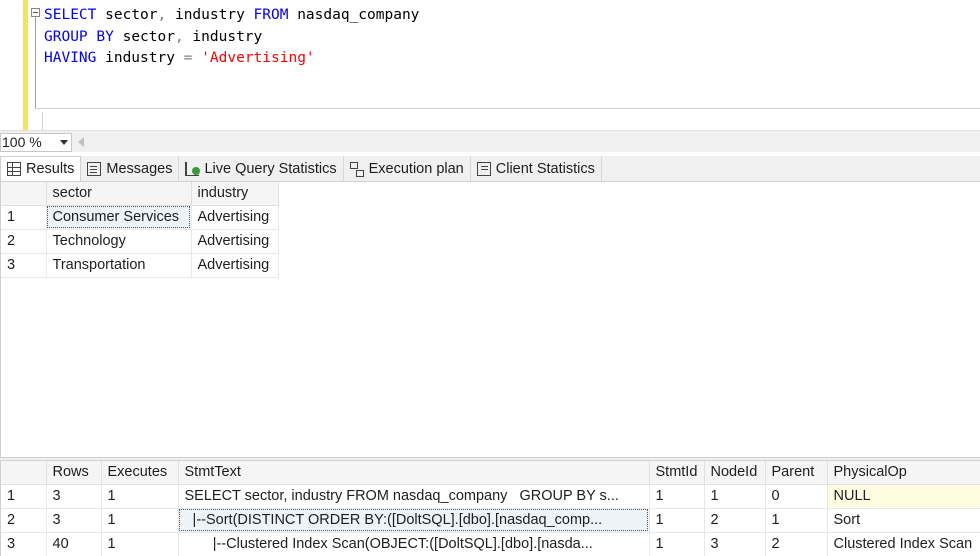  What do you see at coordinates (507, 108) in the screenshot?
I see `outline-footer` at bounding box center [507, 108].